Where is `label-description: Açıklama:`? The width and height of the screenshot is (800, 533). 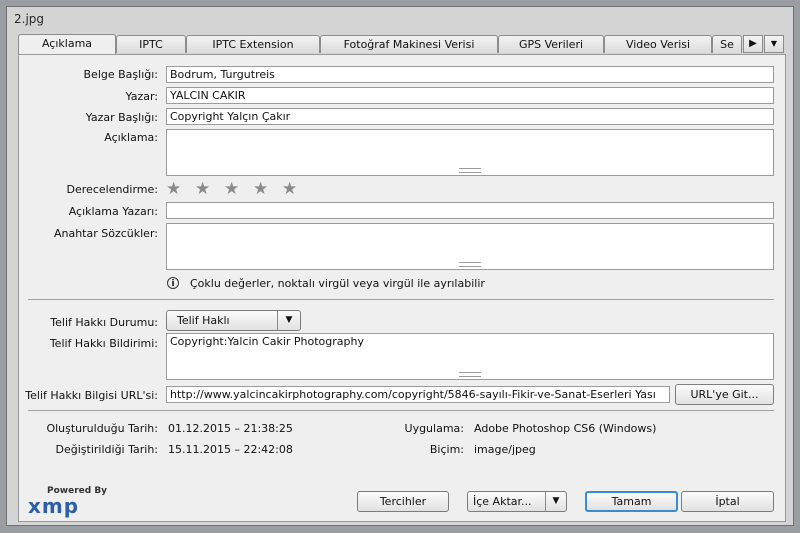
label-description: Açıklama: is located at coordinates (131, 137).